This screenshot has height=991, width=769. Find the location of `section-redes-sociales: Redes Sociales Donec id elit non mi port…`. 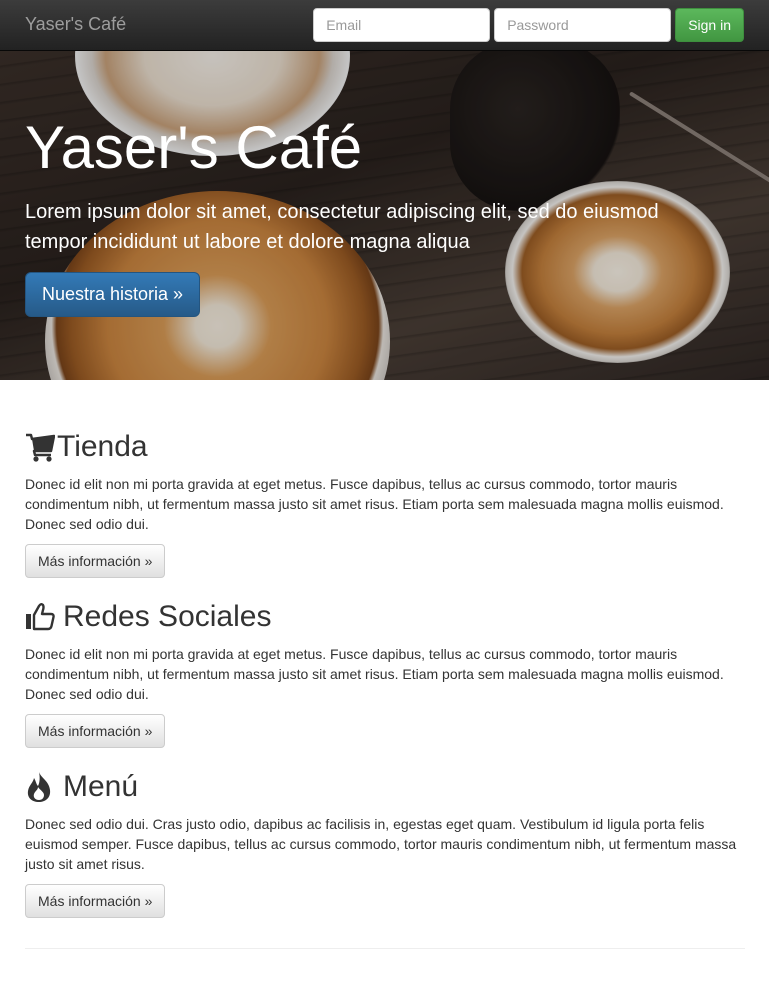

section-redes-sociales: Redes Sociales Donec id elit non mi port… is located at coordinates (385, 674).